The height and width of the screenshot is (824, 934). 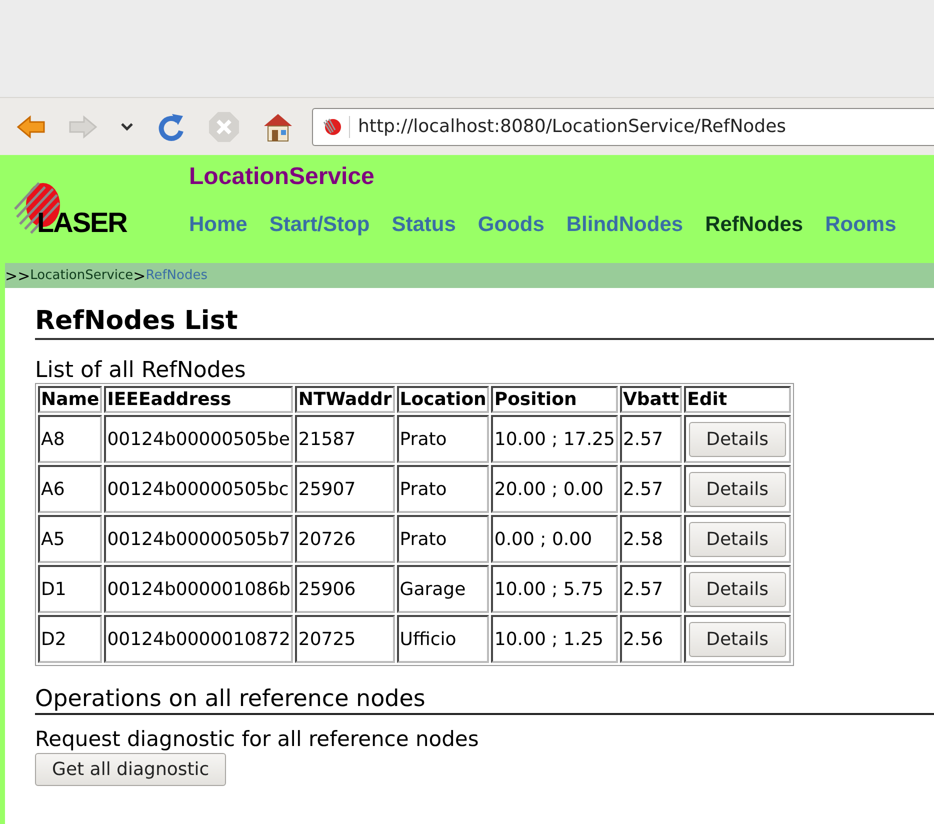 What do you see at coordinates (127, 127) in the screenshot?
I see `dropdown-icon` at bounding box center [127, 127].